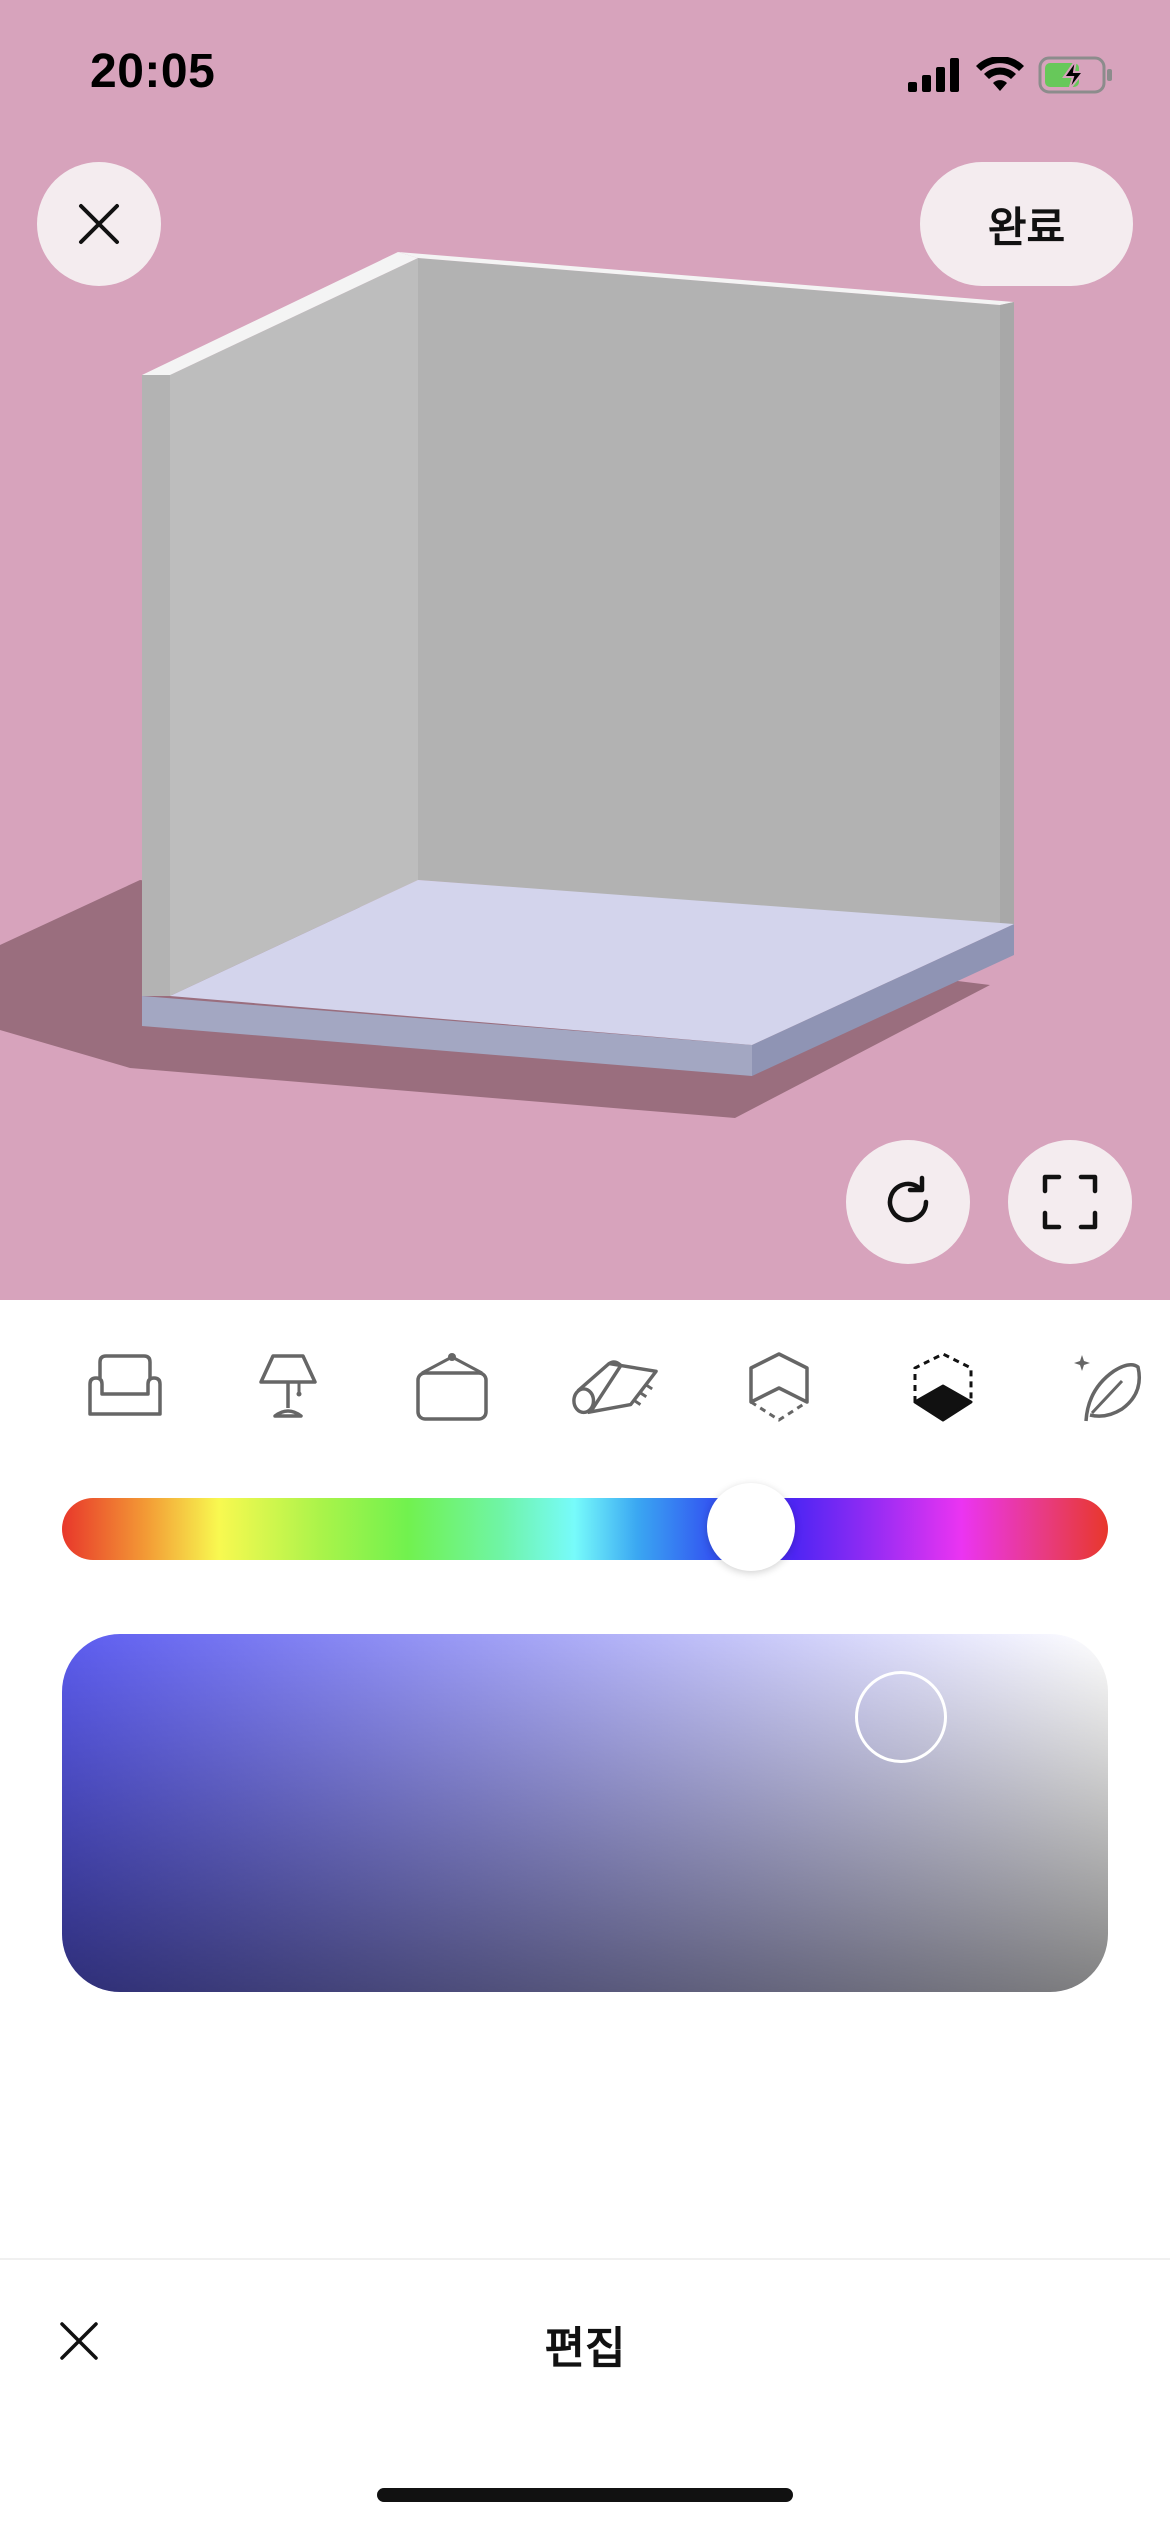  I want to click on done-button: 완료, so click(1026, 224).